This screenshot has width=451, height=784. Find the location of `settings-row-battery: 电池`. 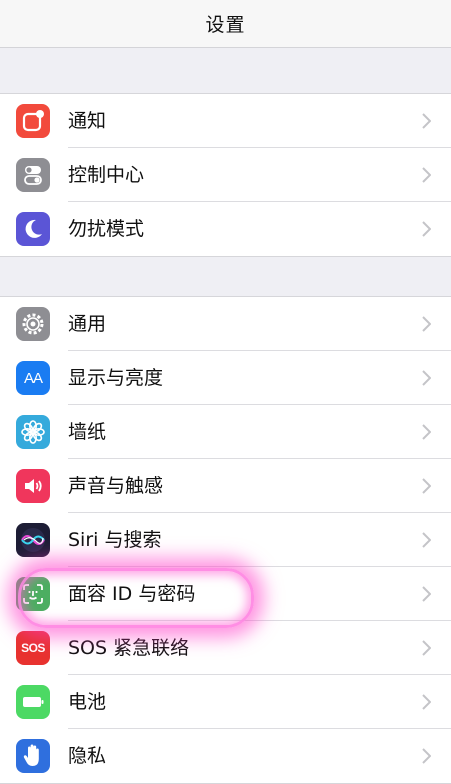

settings-row-battery: 电池 is located at coordinates (225, 702).